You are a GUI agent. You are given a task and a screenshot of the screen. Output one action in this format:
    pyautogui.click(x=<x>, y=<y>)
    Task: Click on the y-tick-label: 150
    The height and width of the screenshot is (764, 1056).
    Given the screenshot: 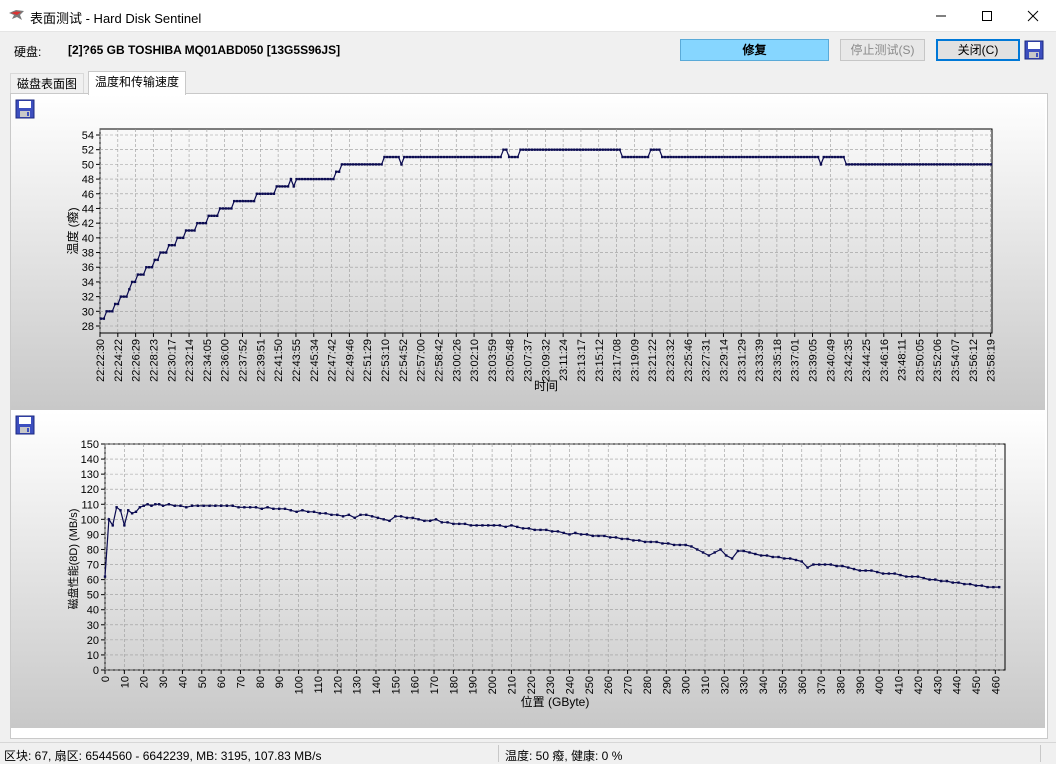 What is the action you would take?
    pyautogui.click(x=90, y=445)
    